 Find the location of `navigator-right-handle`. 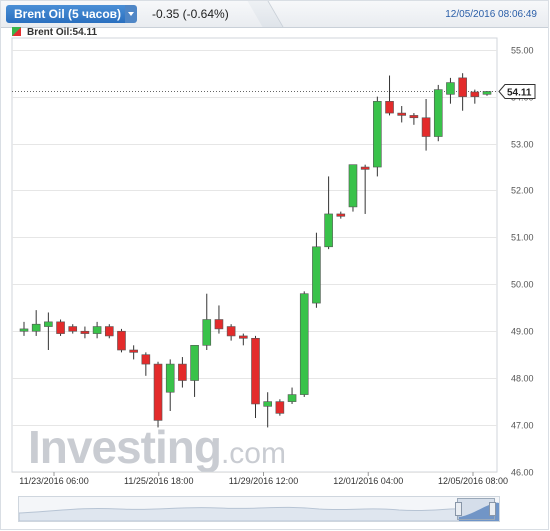

navigator-right-handle is located at coordinates (492, 509).